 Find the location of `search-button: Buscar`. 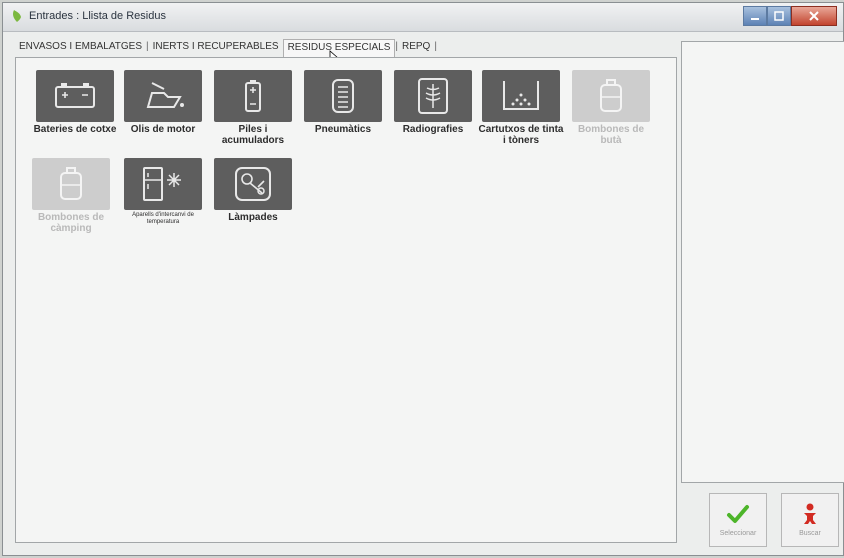

search-button: Buscar is located at coordinates (810, 520).